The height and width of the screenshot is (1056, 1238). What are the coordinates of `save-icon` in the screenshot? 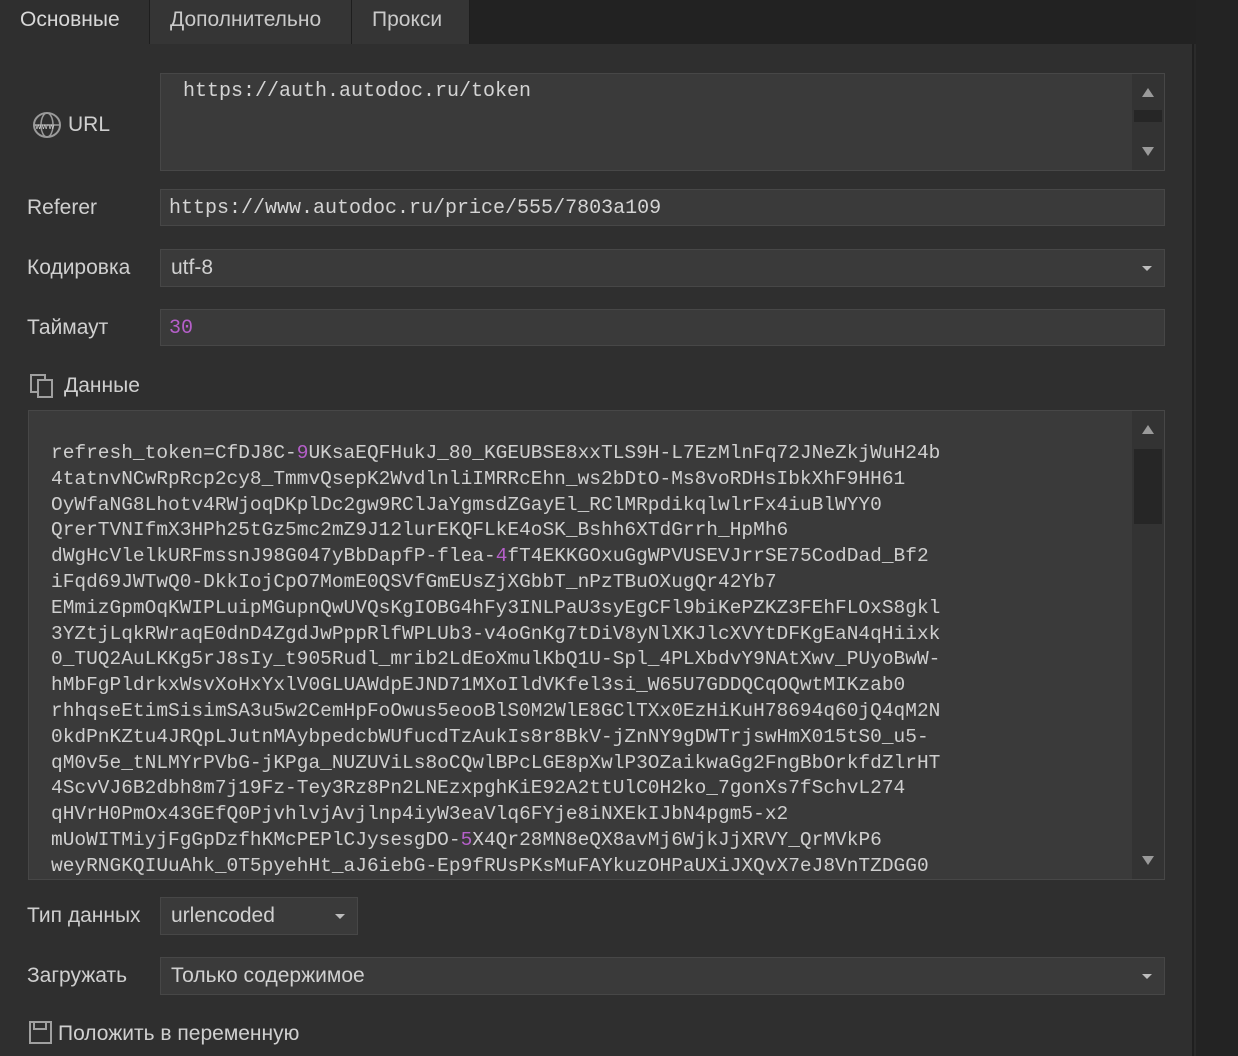 It's located at (41, 1036).